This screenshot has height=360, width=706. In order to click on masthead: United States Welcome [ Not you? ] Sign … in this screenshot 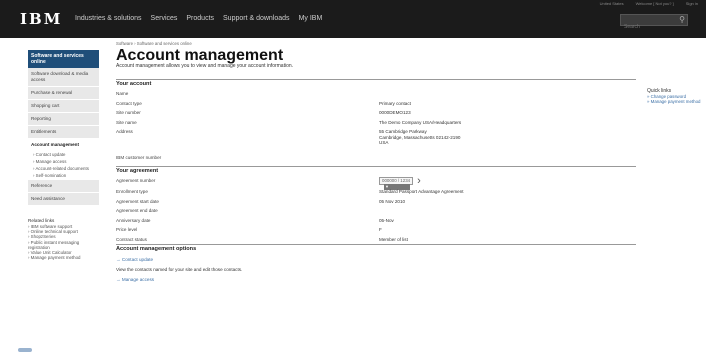, I will do `click(353, 19)`.